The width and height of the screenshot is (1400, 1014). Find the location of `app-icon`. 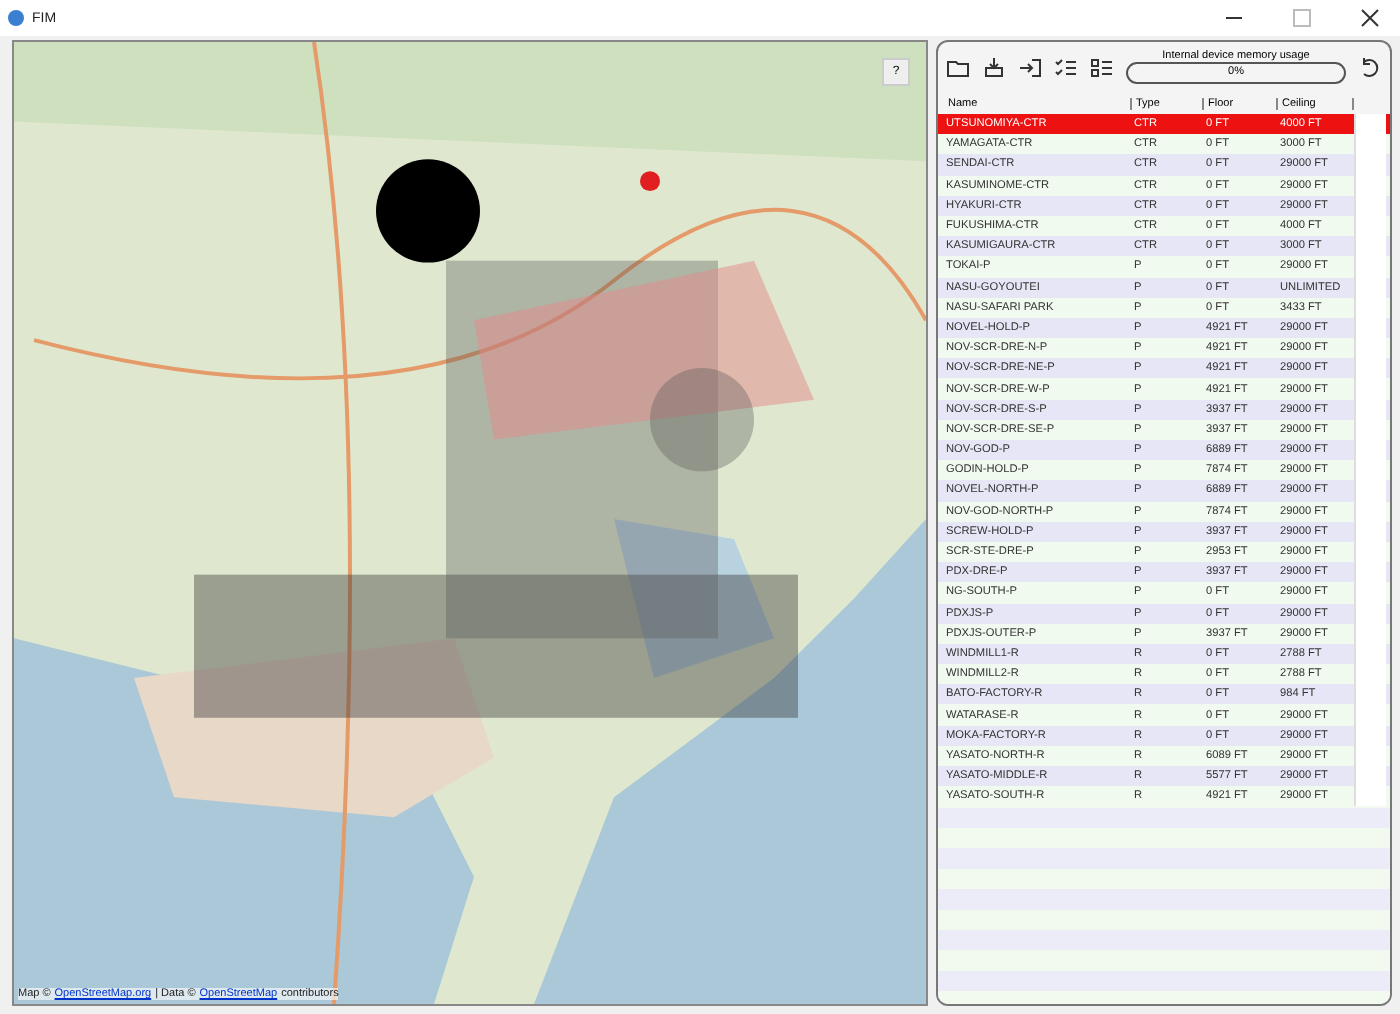

app-icon is located at coordinates (16, 18).